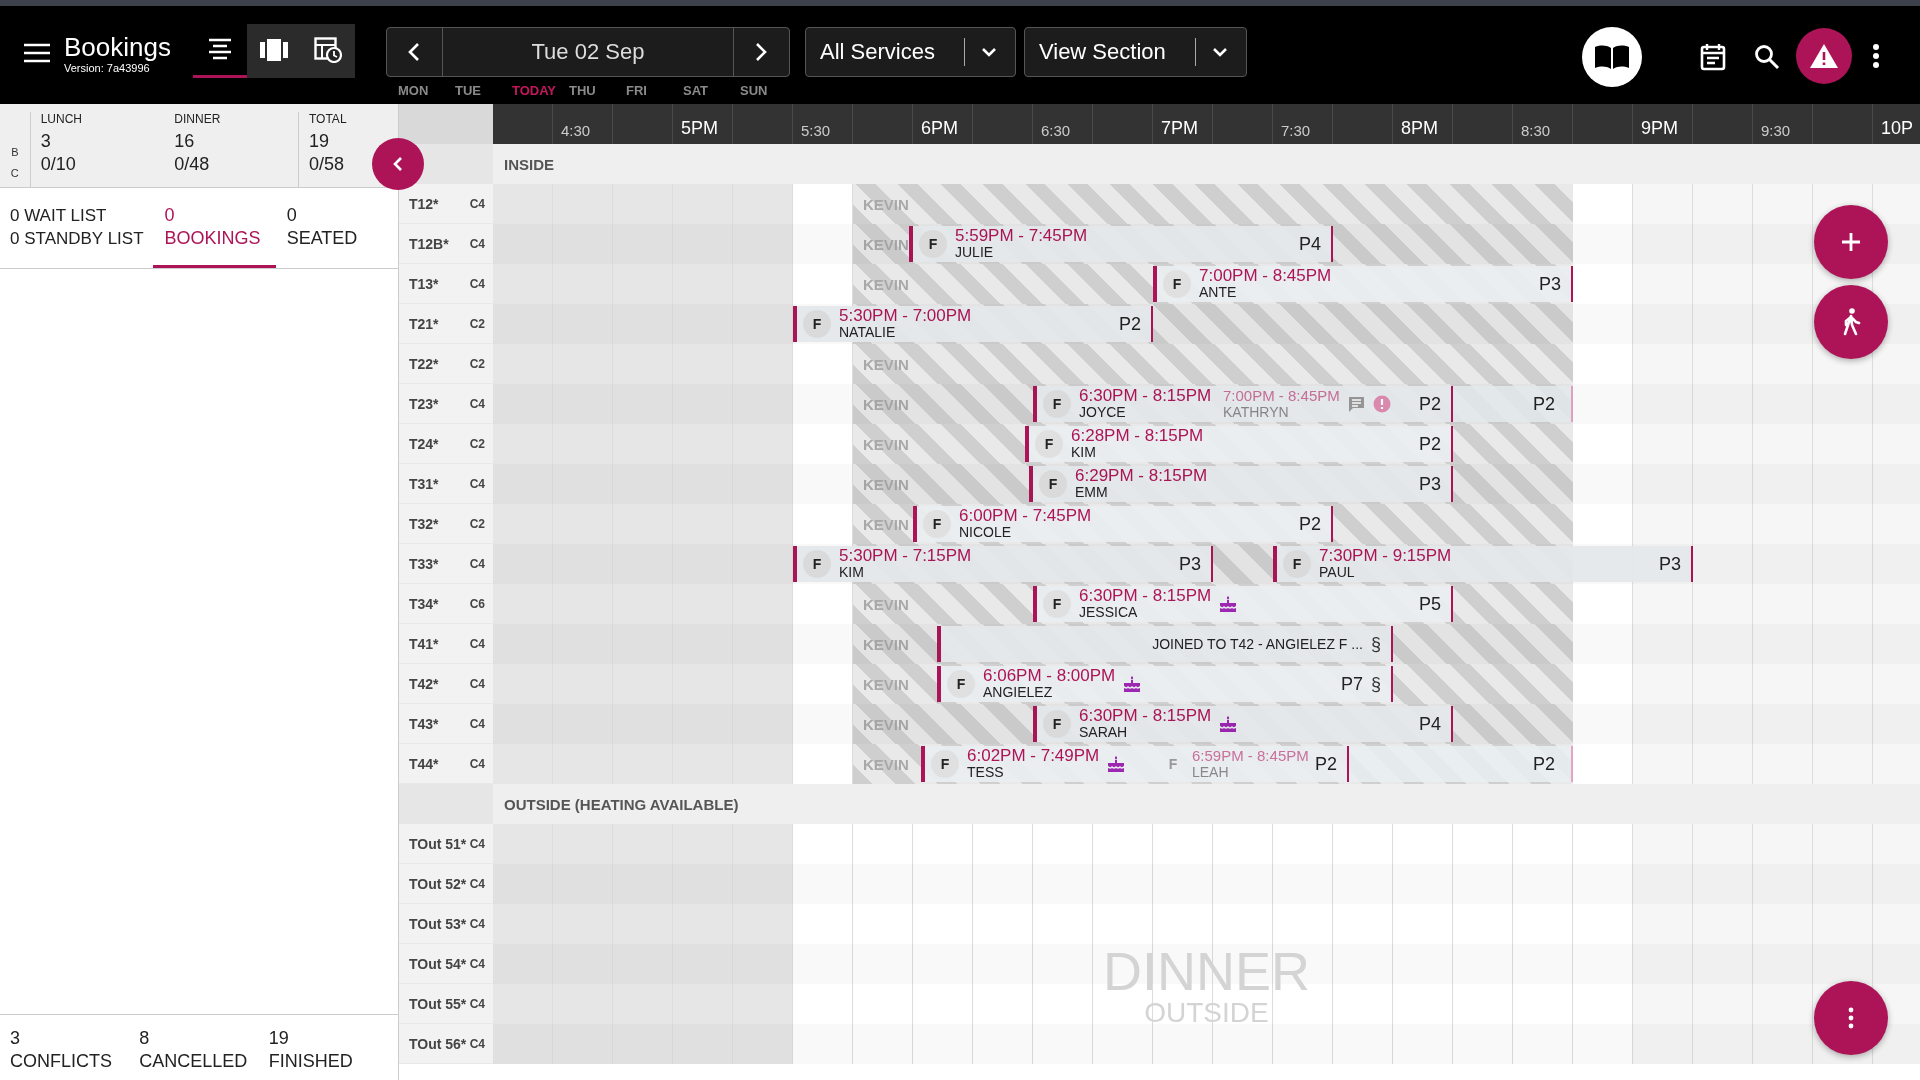 The height and width of the screenshot is (1080, 1920). I want to click on booking-time: 7:30PM - 9:15PM, so click(1385, 555).